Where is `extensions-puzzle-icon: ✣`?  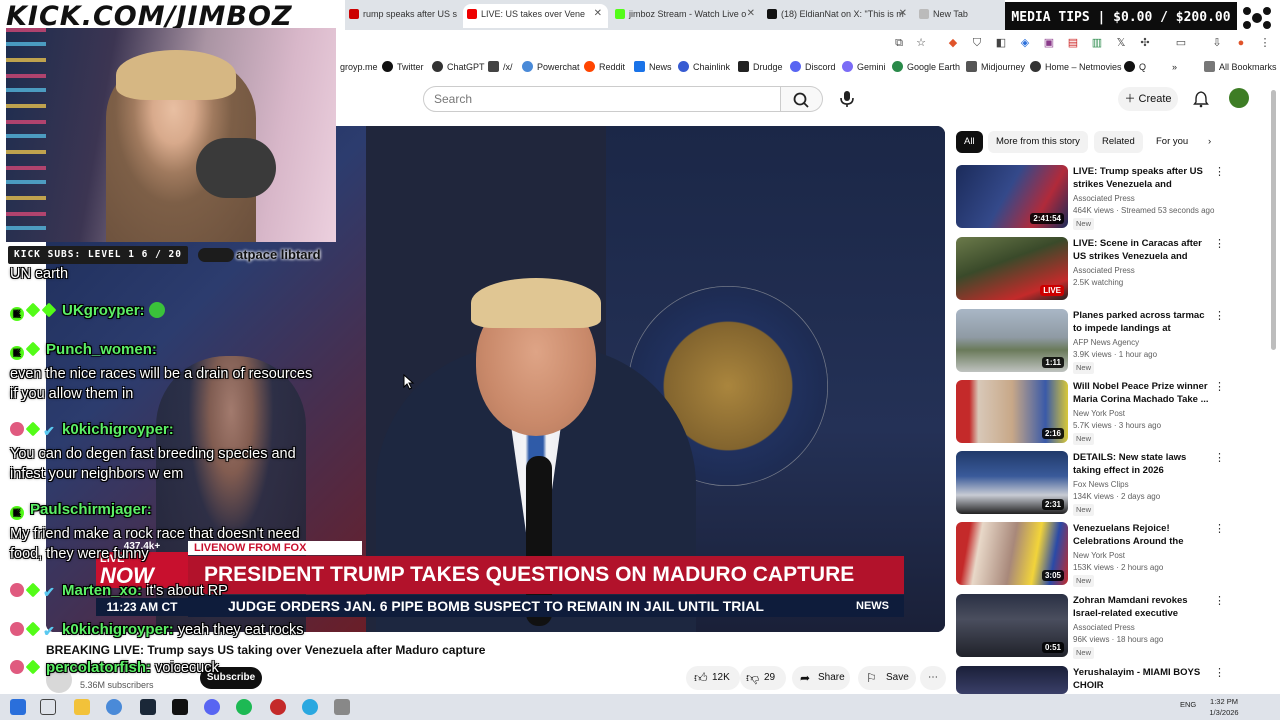 extensions-puzzle-icon: ✣ is located at coordinates (1145, 43).